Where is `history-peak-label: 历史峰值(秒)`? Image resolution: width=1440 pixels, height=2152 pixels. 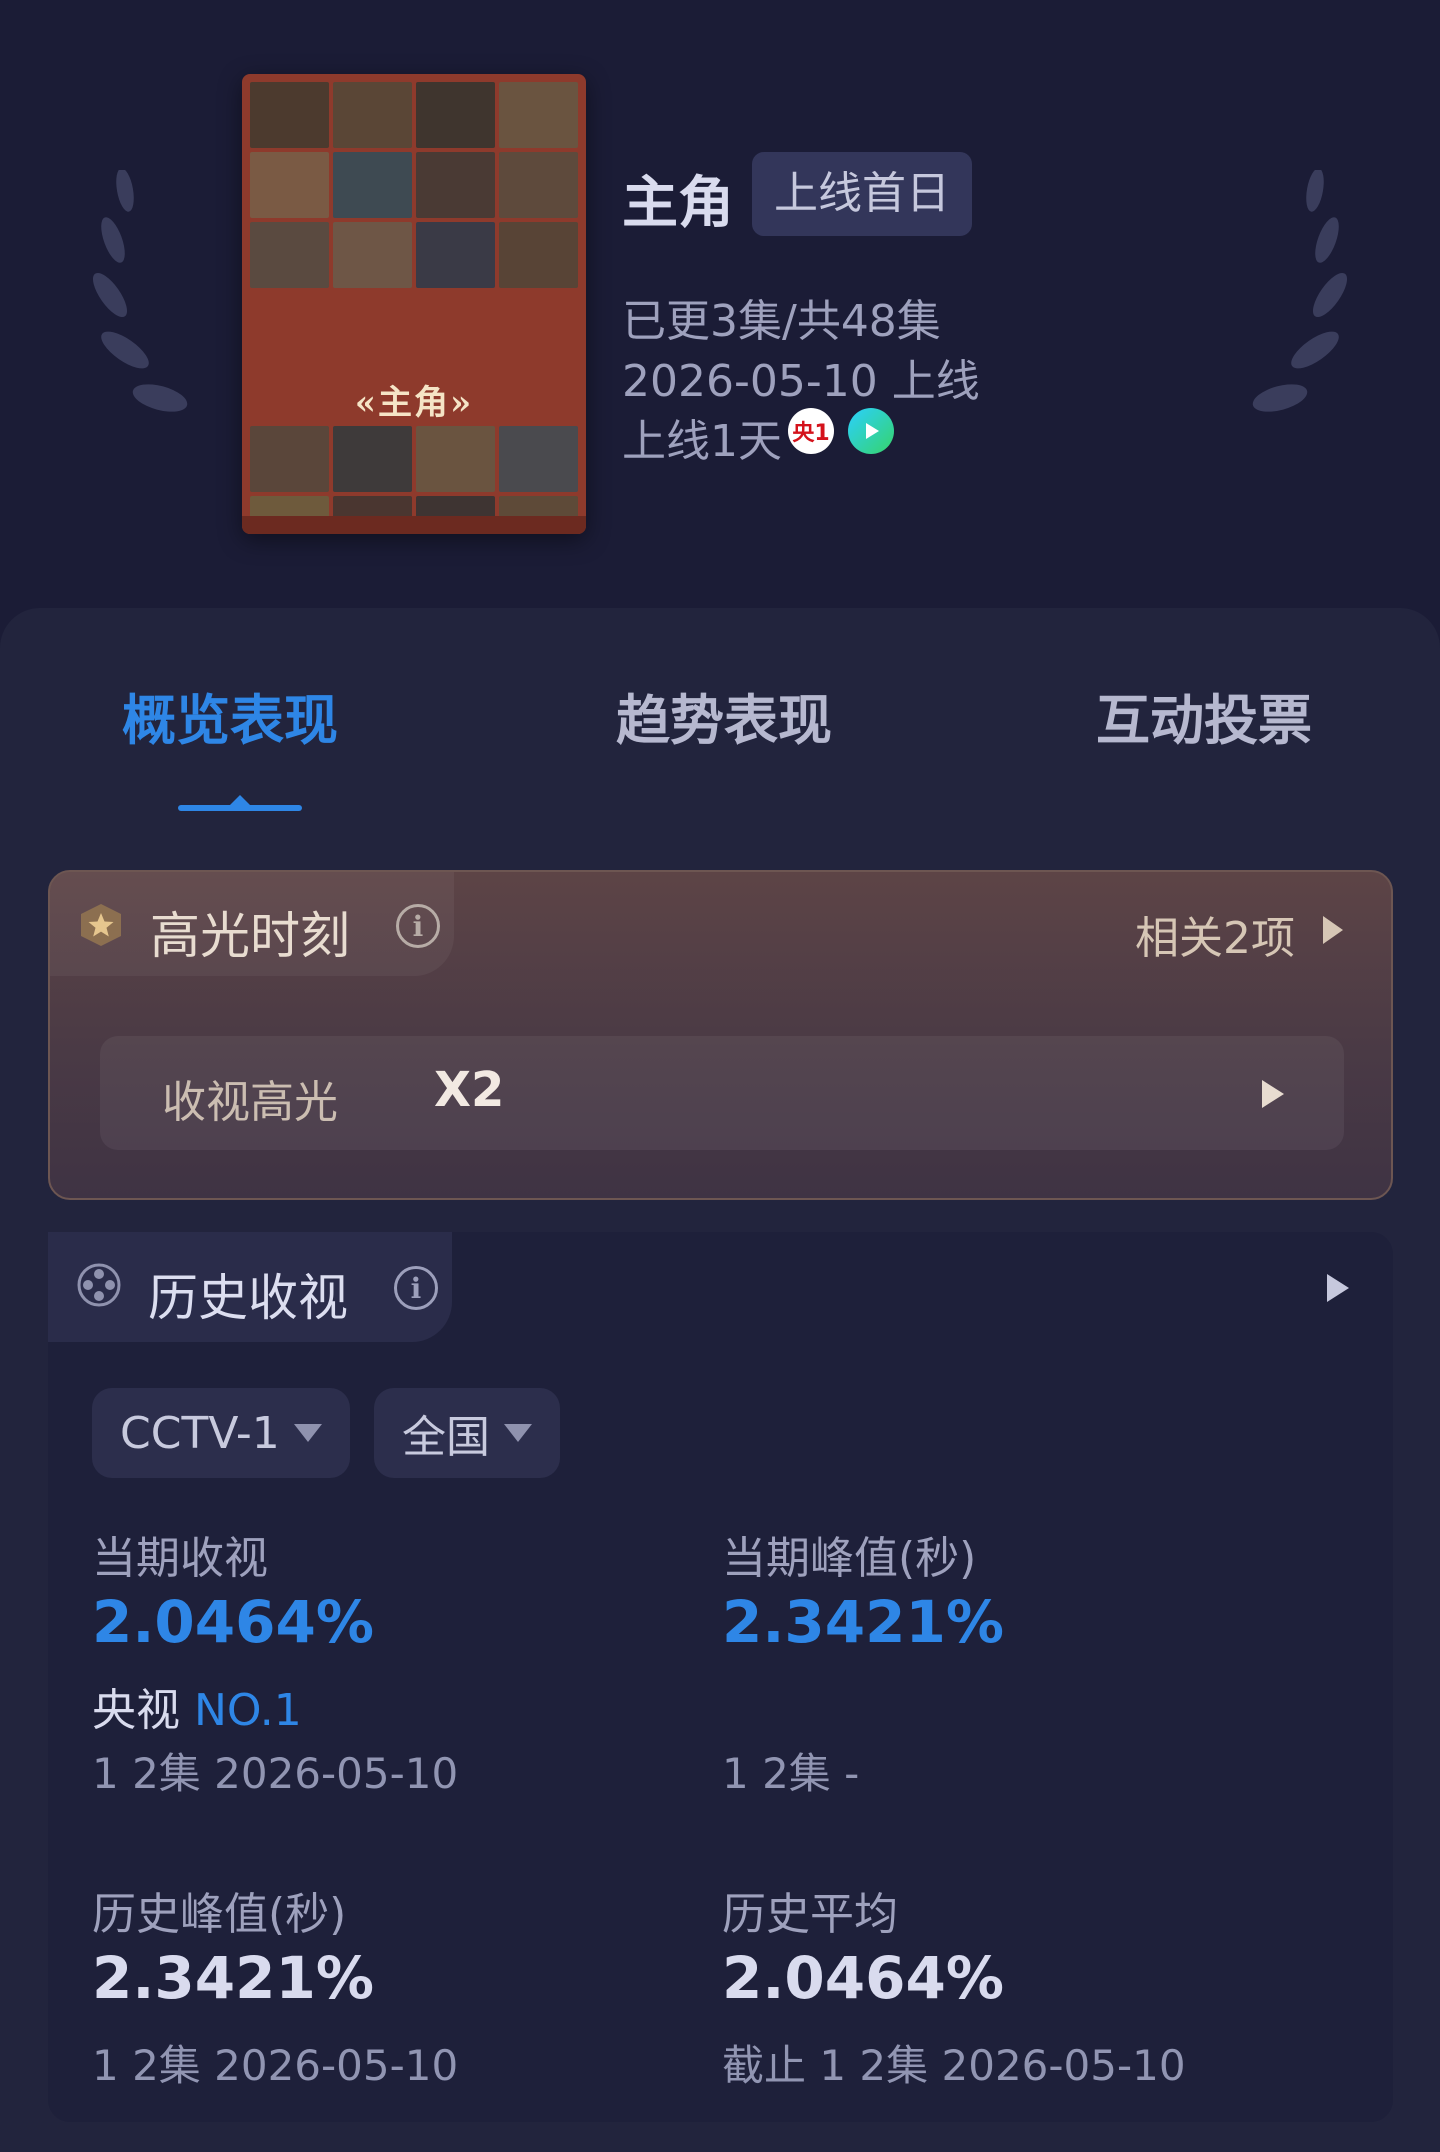 history-peak-label: 历史峰值(秒) is located at coordinates (219, 1914).